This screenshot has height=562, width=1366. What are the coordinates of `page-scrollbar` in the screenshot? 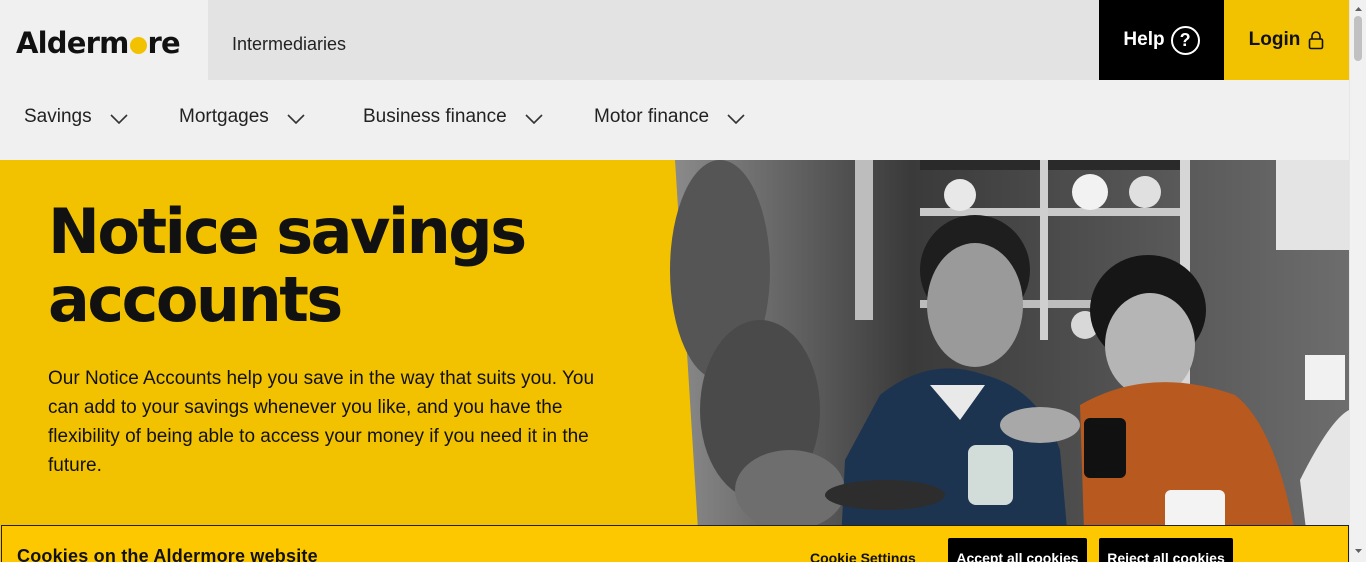 It's located at (1357, 281).